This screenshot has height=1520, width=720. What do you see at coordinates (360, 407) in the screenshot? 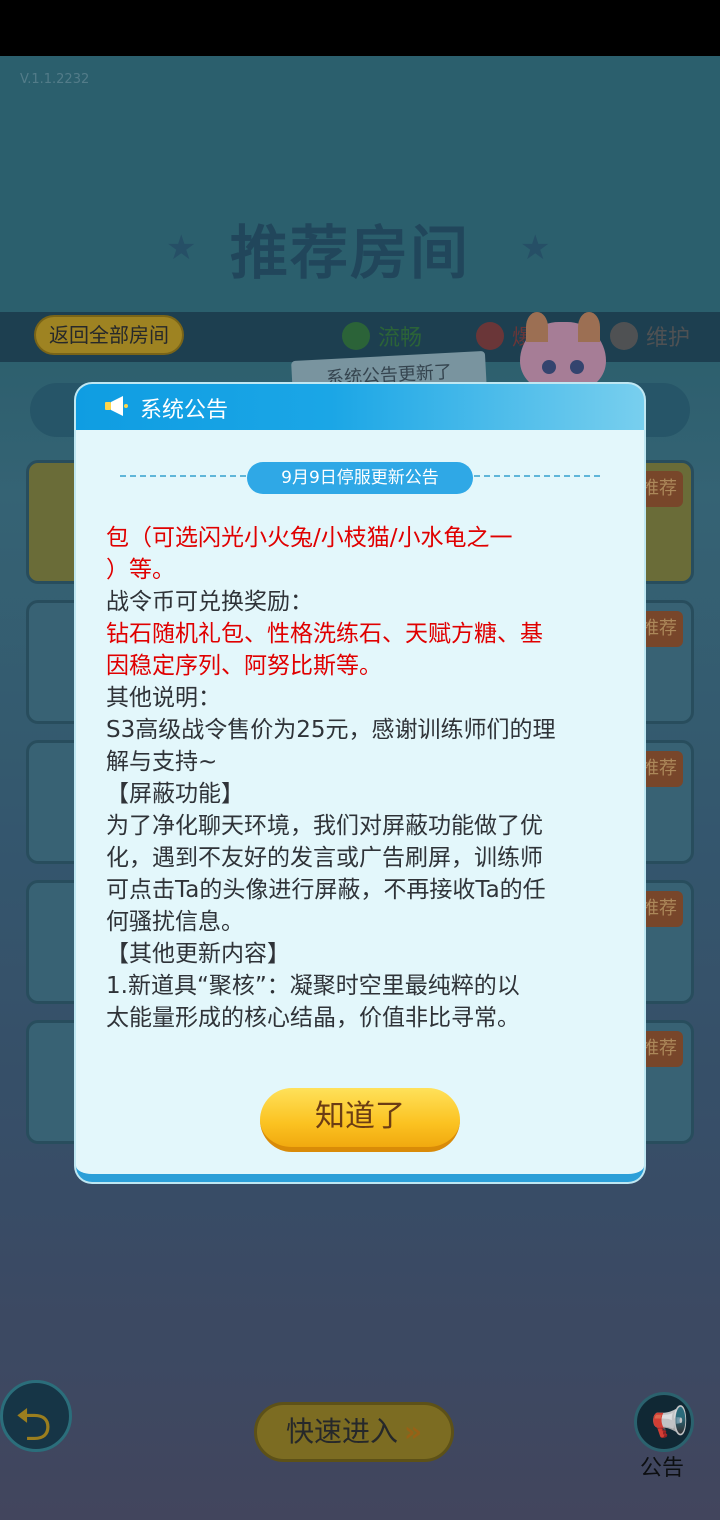
I see `dialog-header: 系统公告` at bounding box center [360, 407].